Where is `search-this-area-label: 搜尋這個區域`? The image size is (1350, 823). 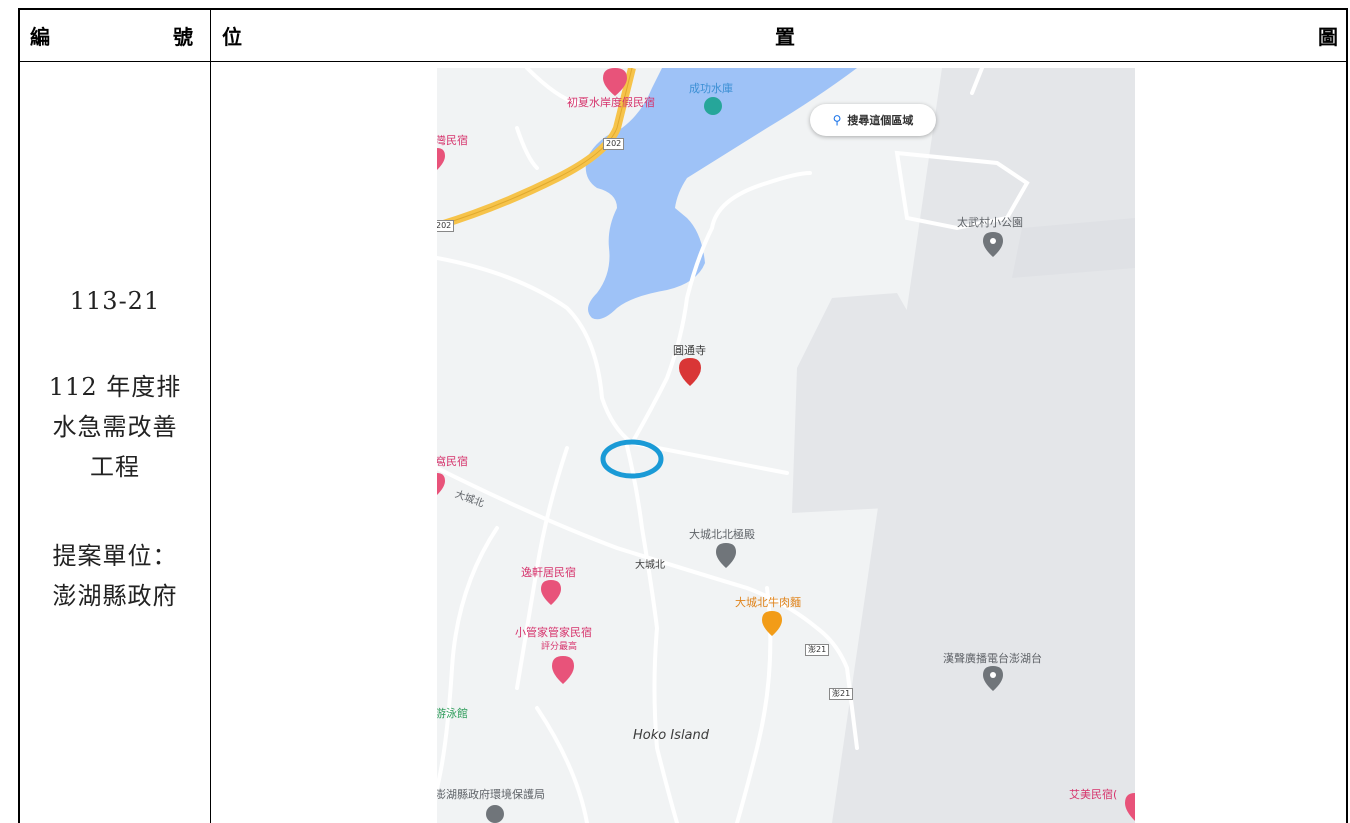
search-this-area-label: 搜尋這個區域 is located at coordinates (880, 120).